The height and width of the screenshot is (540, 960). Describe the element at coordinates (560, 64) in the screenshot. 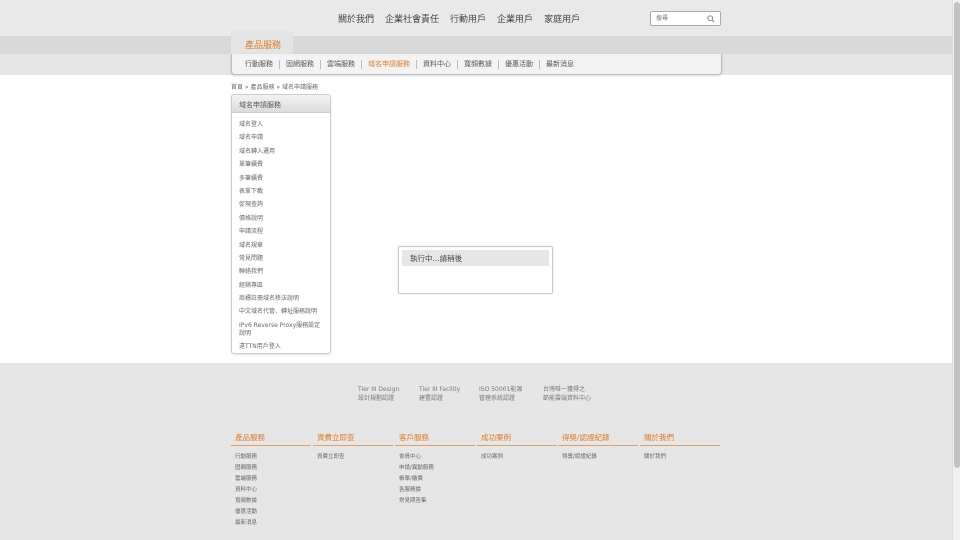

I see `sub-nav-item-news: 最新消息` at that location.